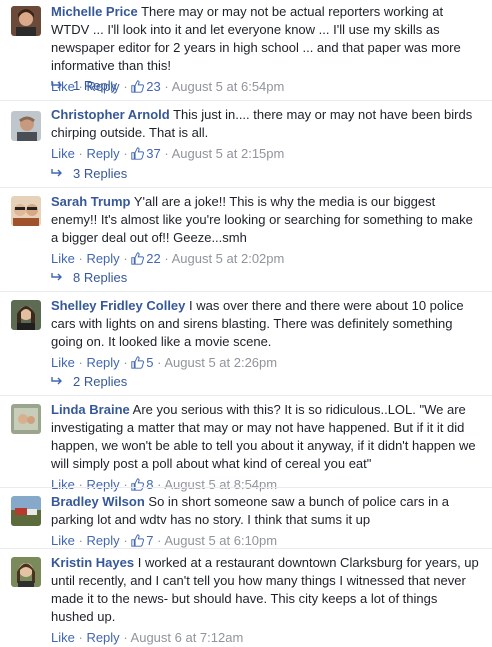 Image resolution: width=492 pixels, height=647 pixels. I want to click on comment-actions: Like · Reply · 22 · August 5 at 2:02pm, so click(168, 258).